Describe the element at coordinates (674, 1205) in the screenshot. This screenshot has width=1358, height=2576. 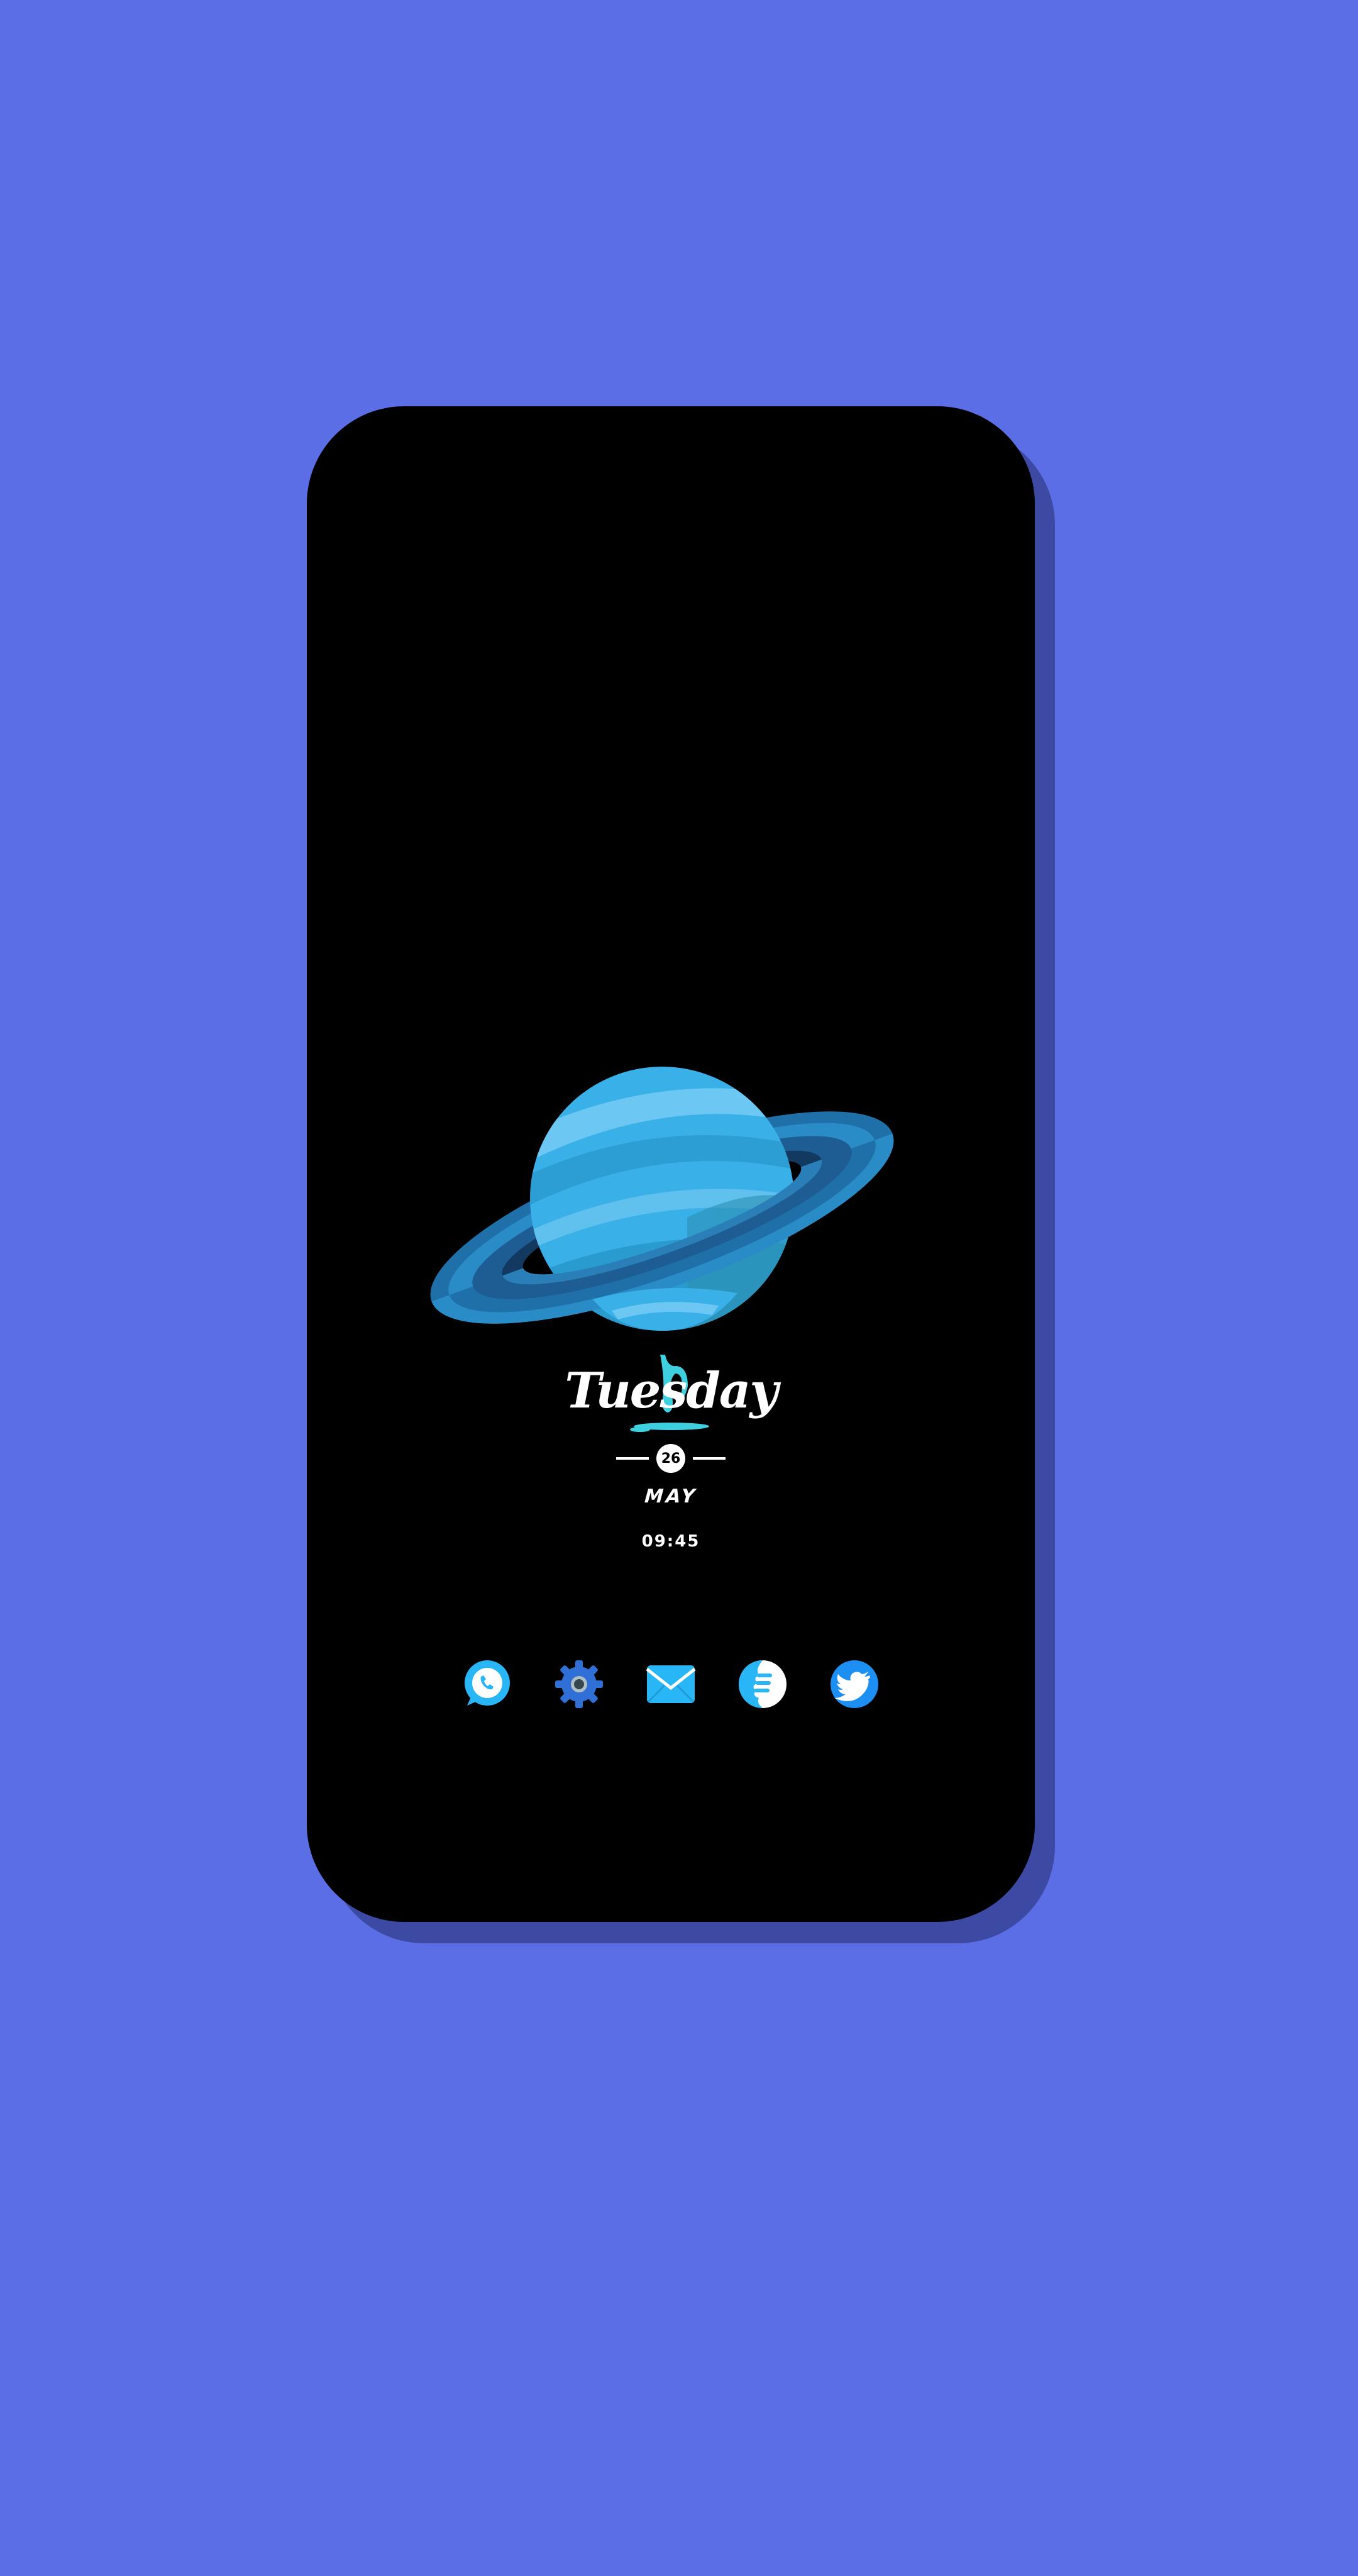
I see `planet-wallpaper` at that location.